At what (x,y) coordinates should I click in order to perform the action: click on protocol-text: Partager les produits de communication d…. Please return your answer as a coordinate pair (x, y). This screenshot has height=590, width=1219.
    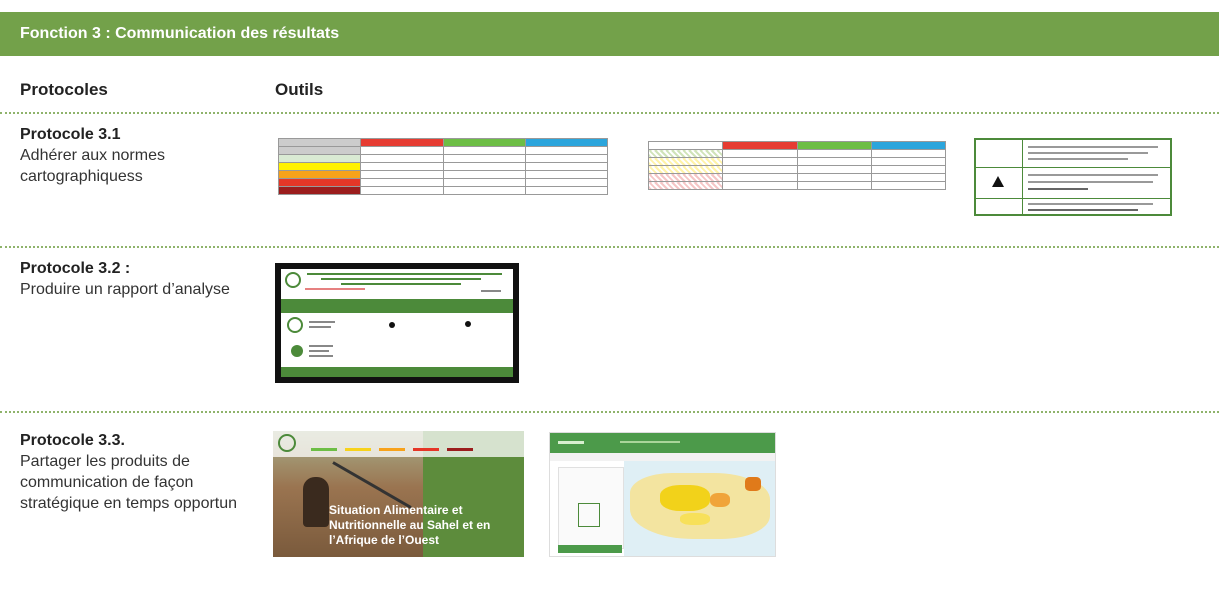
    Looking at the image, I should click on (129, 482).